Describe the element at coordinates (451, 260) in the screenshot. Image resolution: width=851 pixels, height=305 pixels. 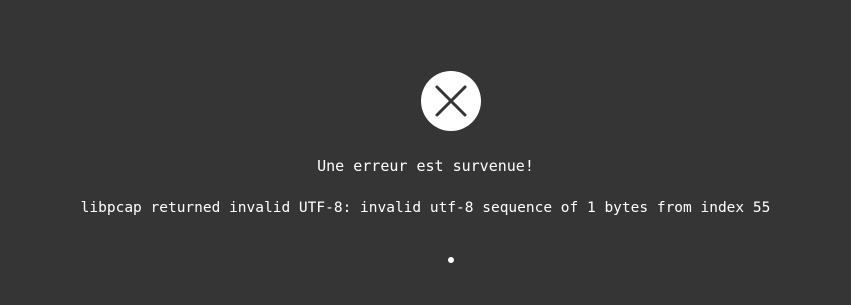
I see `loading-dot-icon` at that location.